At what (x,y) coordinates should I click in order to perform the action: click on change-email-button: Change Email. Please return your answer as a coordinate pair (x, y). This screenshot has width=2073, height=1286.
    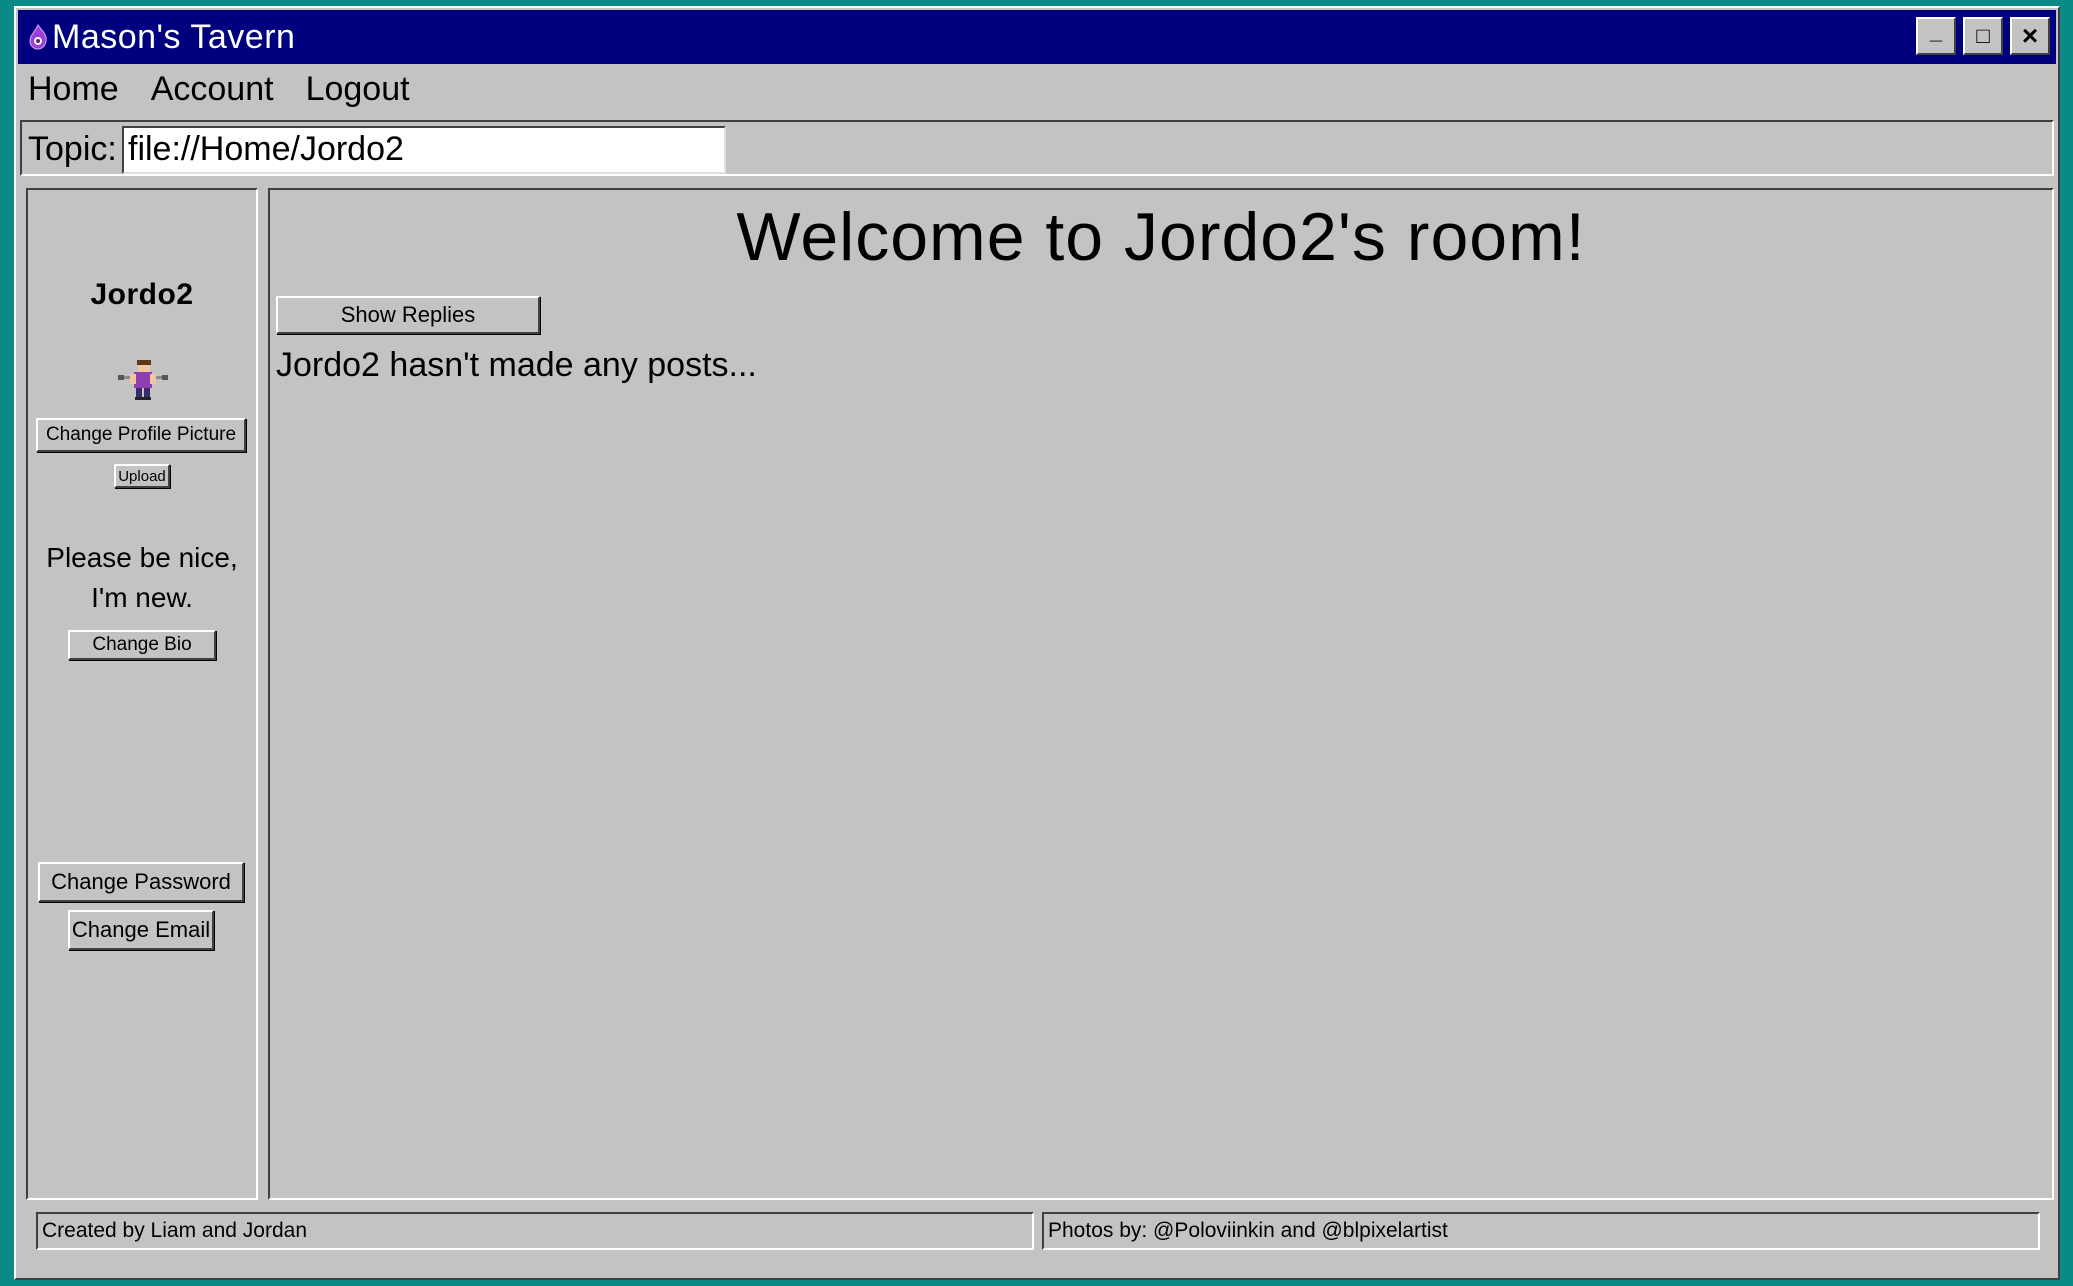
    Looking at the image, I should click on (141, 930).